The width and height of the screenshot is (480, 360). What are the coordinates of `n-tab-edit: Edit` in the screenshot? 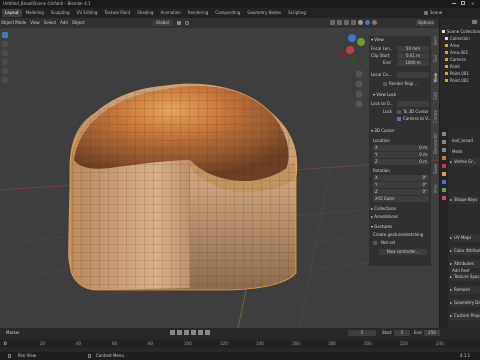 It's located at (435, 96).